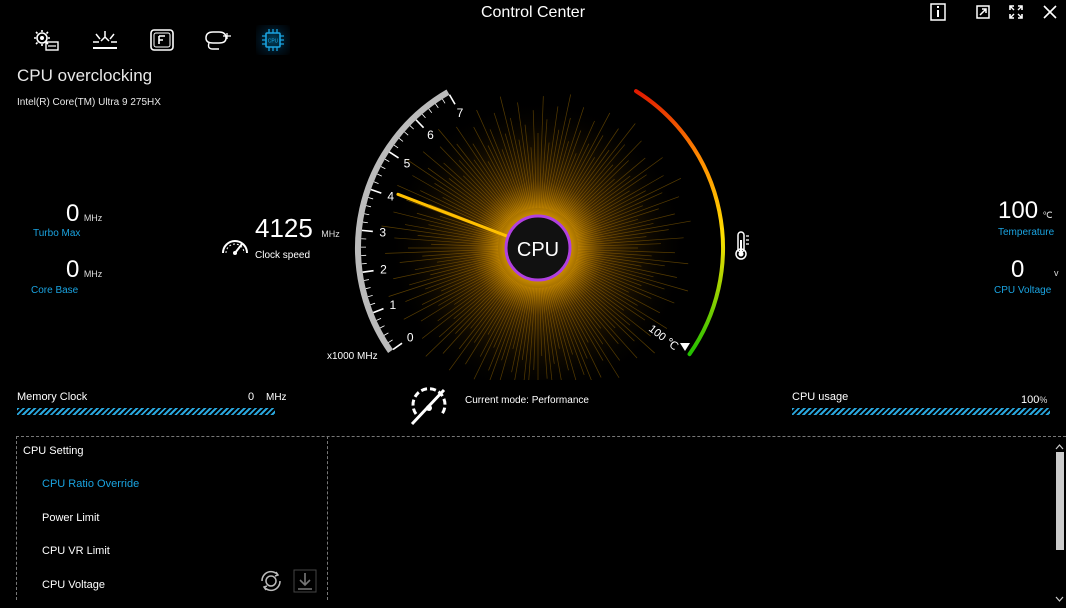 This screenshot has width=1066, height=608. I want to click on memory-clock-label: Memory Clock, so click(52, 397).